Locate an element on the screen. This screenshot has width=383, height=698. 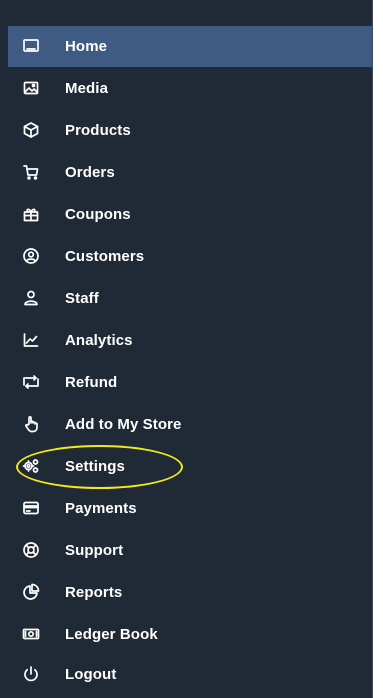
lifebuoy-icon is located at coordinates (31, 550).